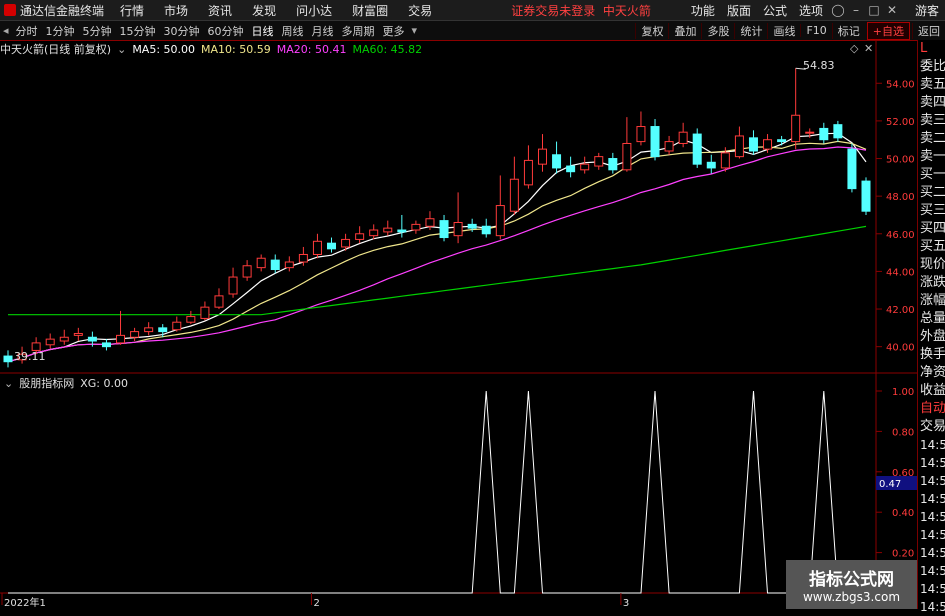 The height and width of the screenshot is (616, 945). Describe the element at coordinates (900, 160) in the screenshot. I see `price-tick-label: 50.00` at that location.